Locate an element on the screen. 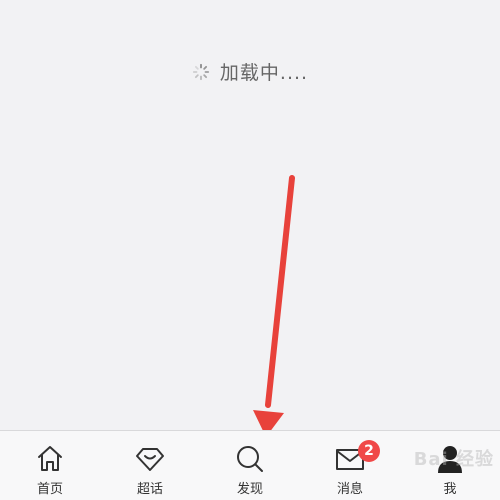  tab-messages-label: 消息 is located at coordinates (349, 489).